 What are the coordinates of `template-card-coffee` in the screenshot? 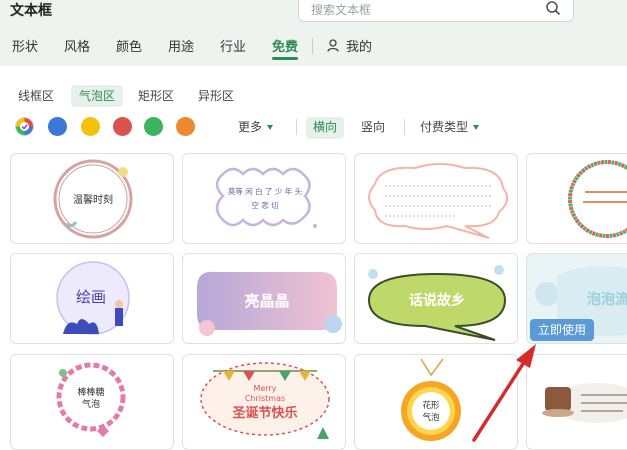 It's located at (576, 402).